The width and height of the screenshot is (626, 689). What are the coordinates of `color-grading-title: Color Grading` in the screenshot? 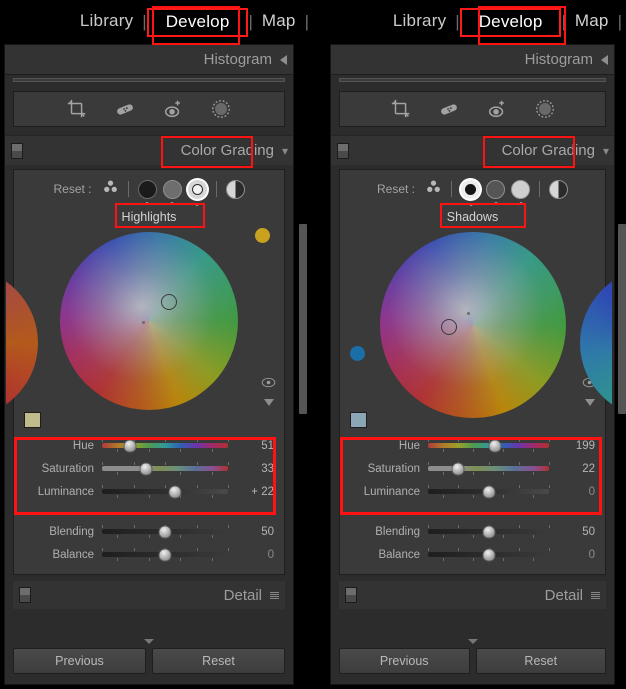 It's located at (548, 150).